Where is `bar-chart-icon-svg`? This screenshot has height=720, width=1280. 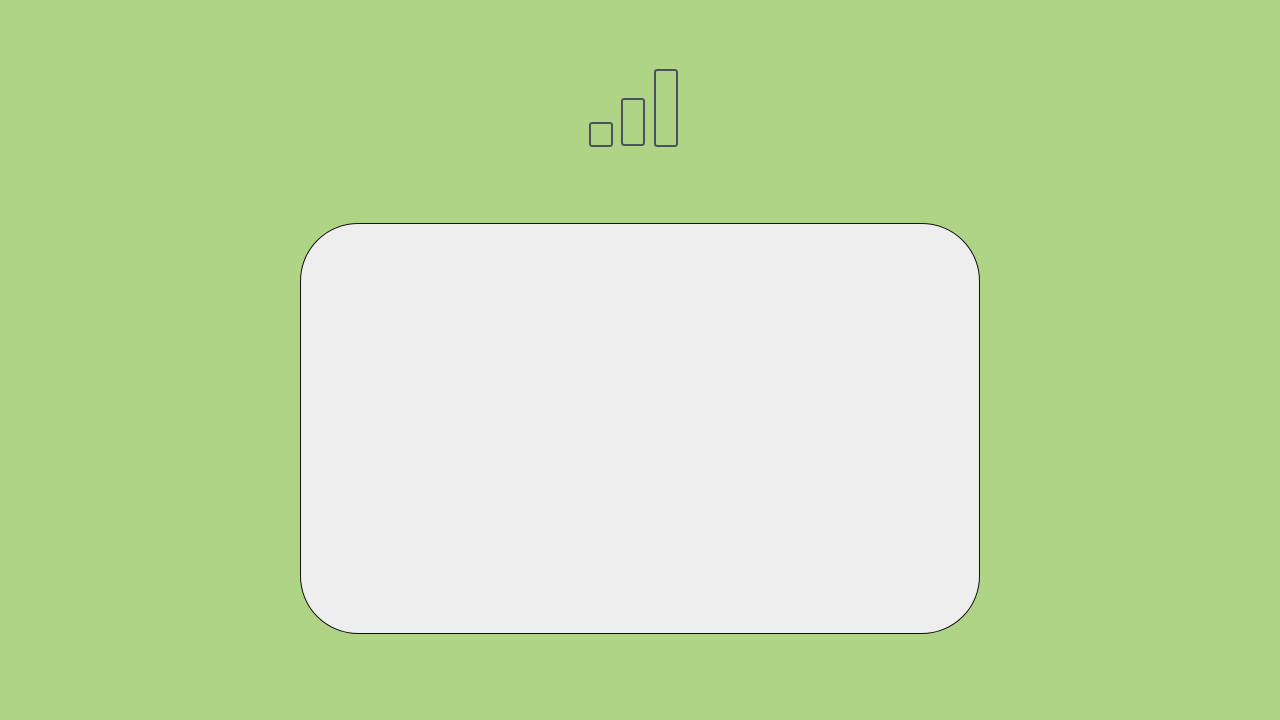
bar-chart-icon-svg is located at coordinates (633, 108).